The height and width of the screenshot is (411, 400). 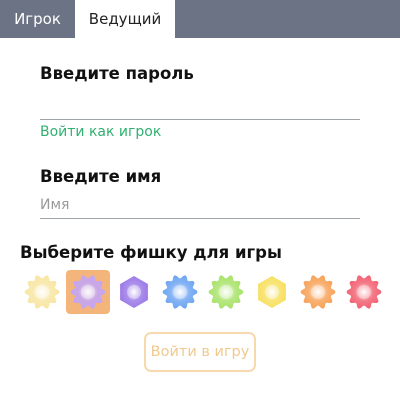 I want to click on tab-bar: Игрок Ведущий, so click(x=200, y=19).